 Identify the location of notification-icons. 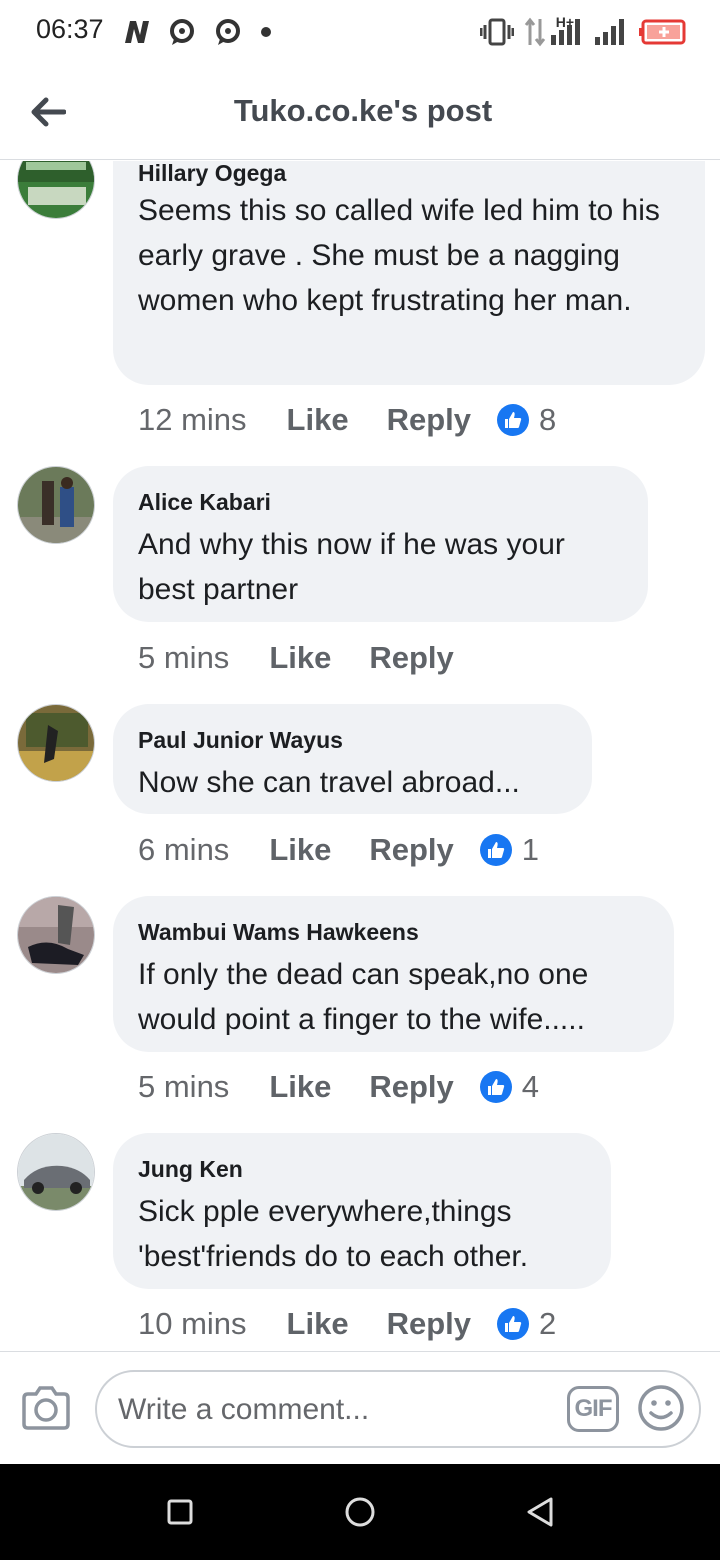
(197, 32).